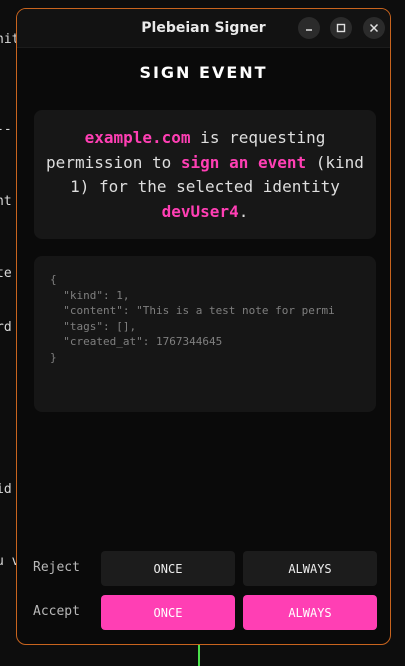  What do you see at coordinates (243, 162) in the screenshot?
I see `requested-action: sign an event` at bounding box center [243, 162].